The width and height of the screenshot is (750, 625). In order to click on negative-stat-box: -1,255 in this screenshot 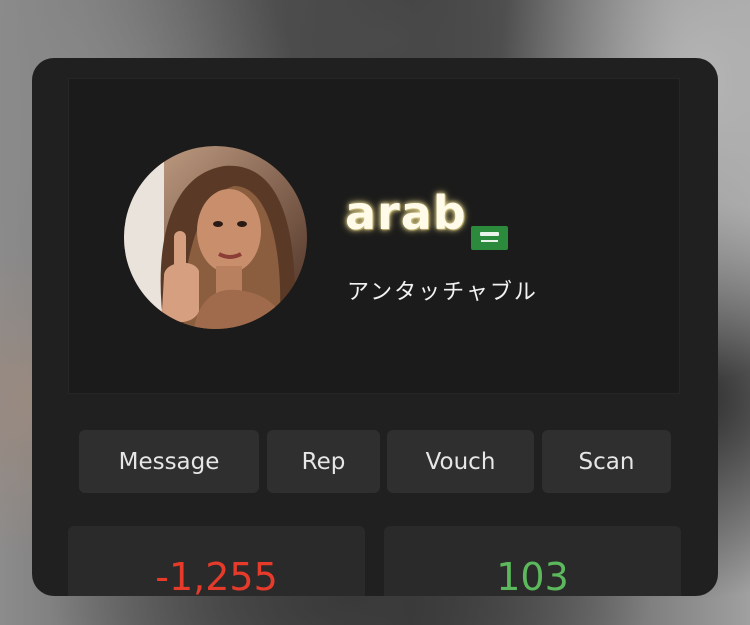, I will do `click(216, 561)`.